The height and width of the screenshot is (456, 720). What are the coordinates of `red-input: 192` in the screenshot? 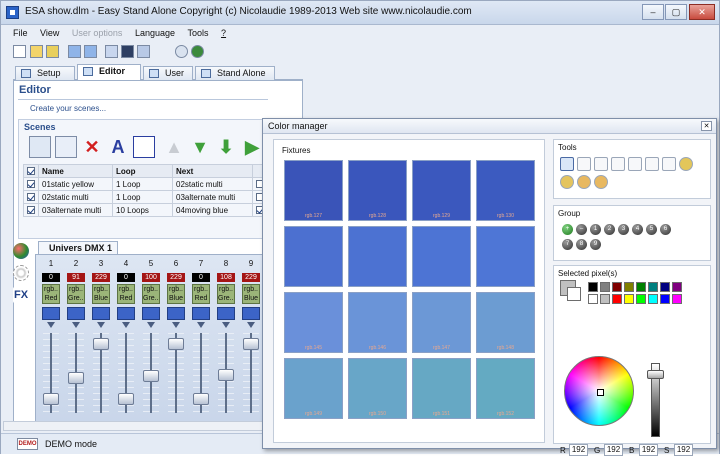 It's located at (578, 450).